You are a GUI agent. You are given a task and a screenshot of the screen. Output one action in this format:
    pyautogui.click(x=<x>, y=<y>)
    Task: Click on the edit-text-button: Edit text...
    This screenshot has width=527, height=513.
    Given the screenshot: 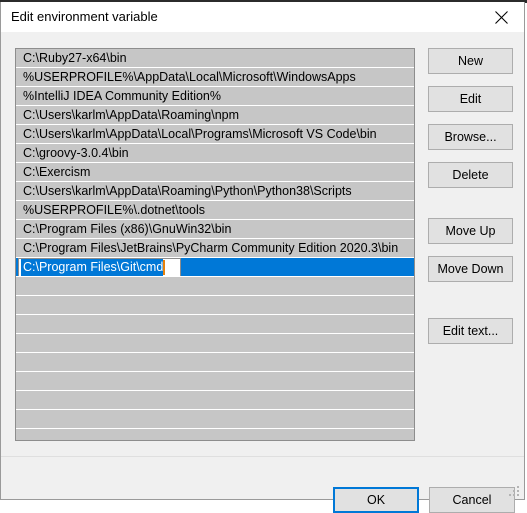 What is the action you would take?
    pyautogui.click(x=470, y=331)
    